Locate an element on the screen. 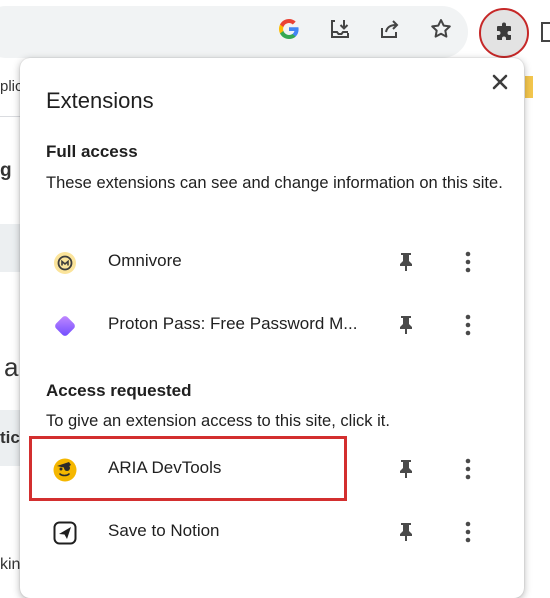 The image size is (550, 598). install-app-icon is located at coordinates (340, 29).